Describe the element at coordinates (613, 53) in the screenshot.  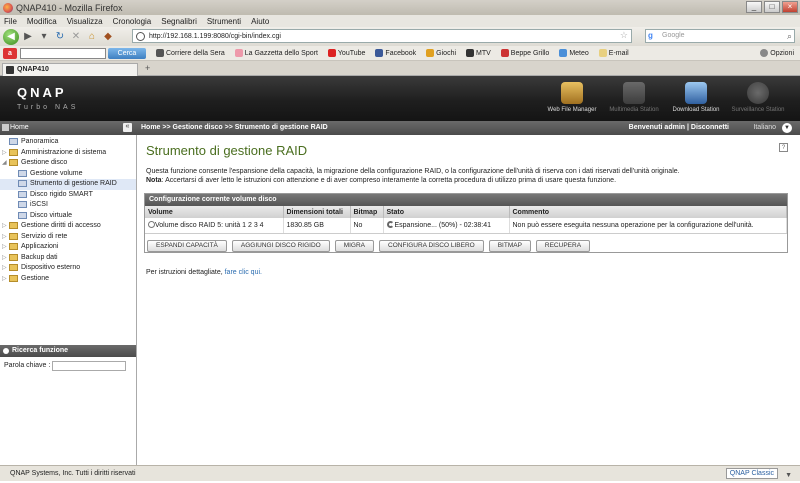
I see `bookmark-email: E-mail` at that location.